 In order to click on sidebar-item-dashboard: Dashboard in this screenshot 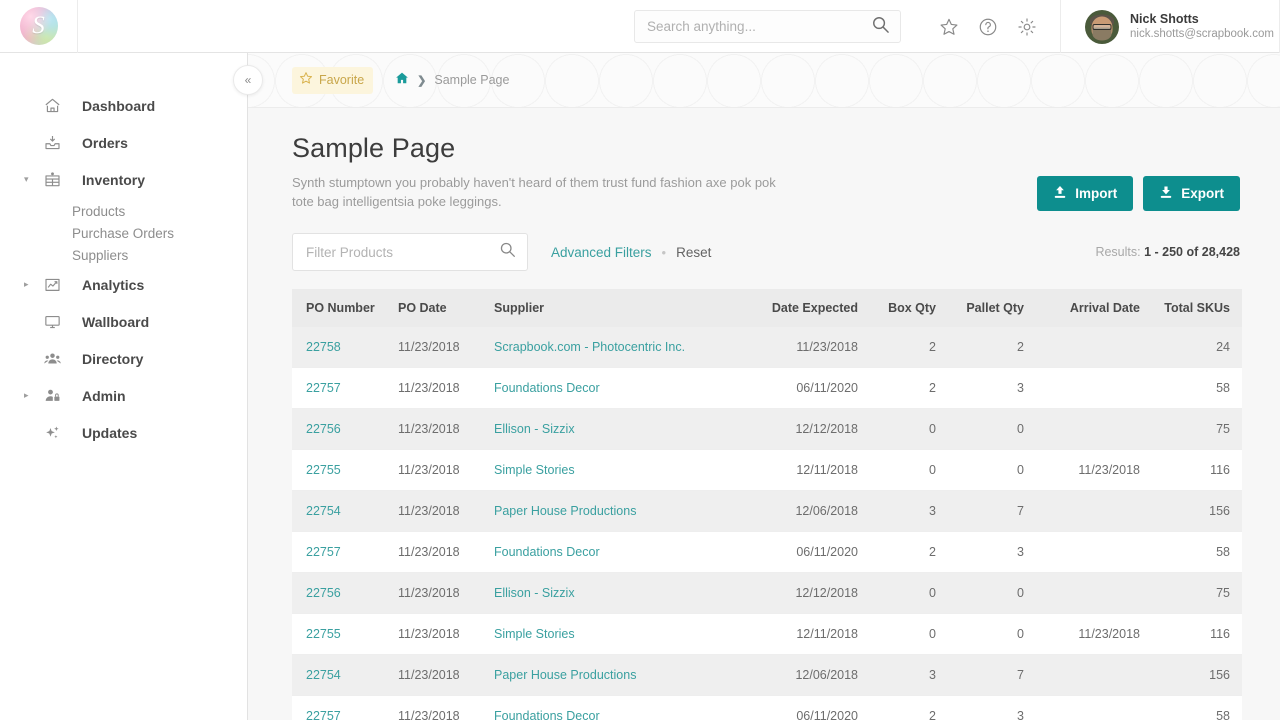, I will do `click(123, 105)`.